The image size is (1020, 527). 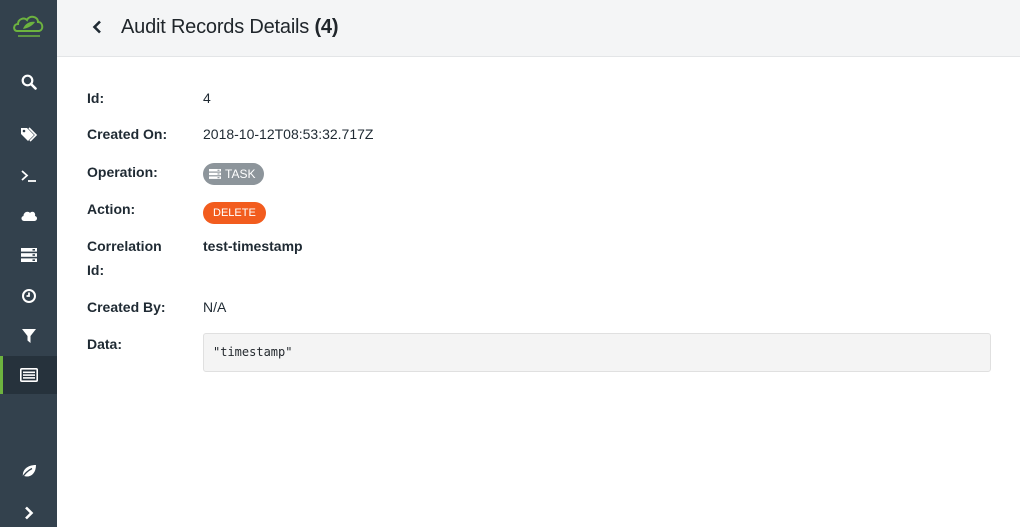 I want to click on leaf-icon, so click(x=28, y=471).